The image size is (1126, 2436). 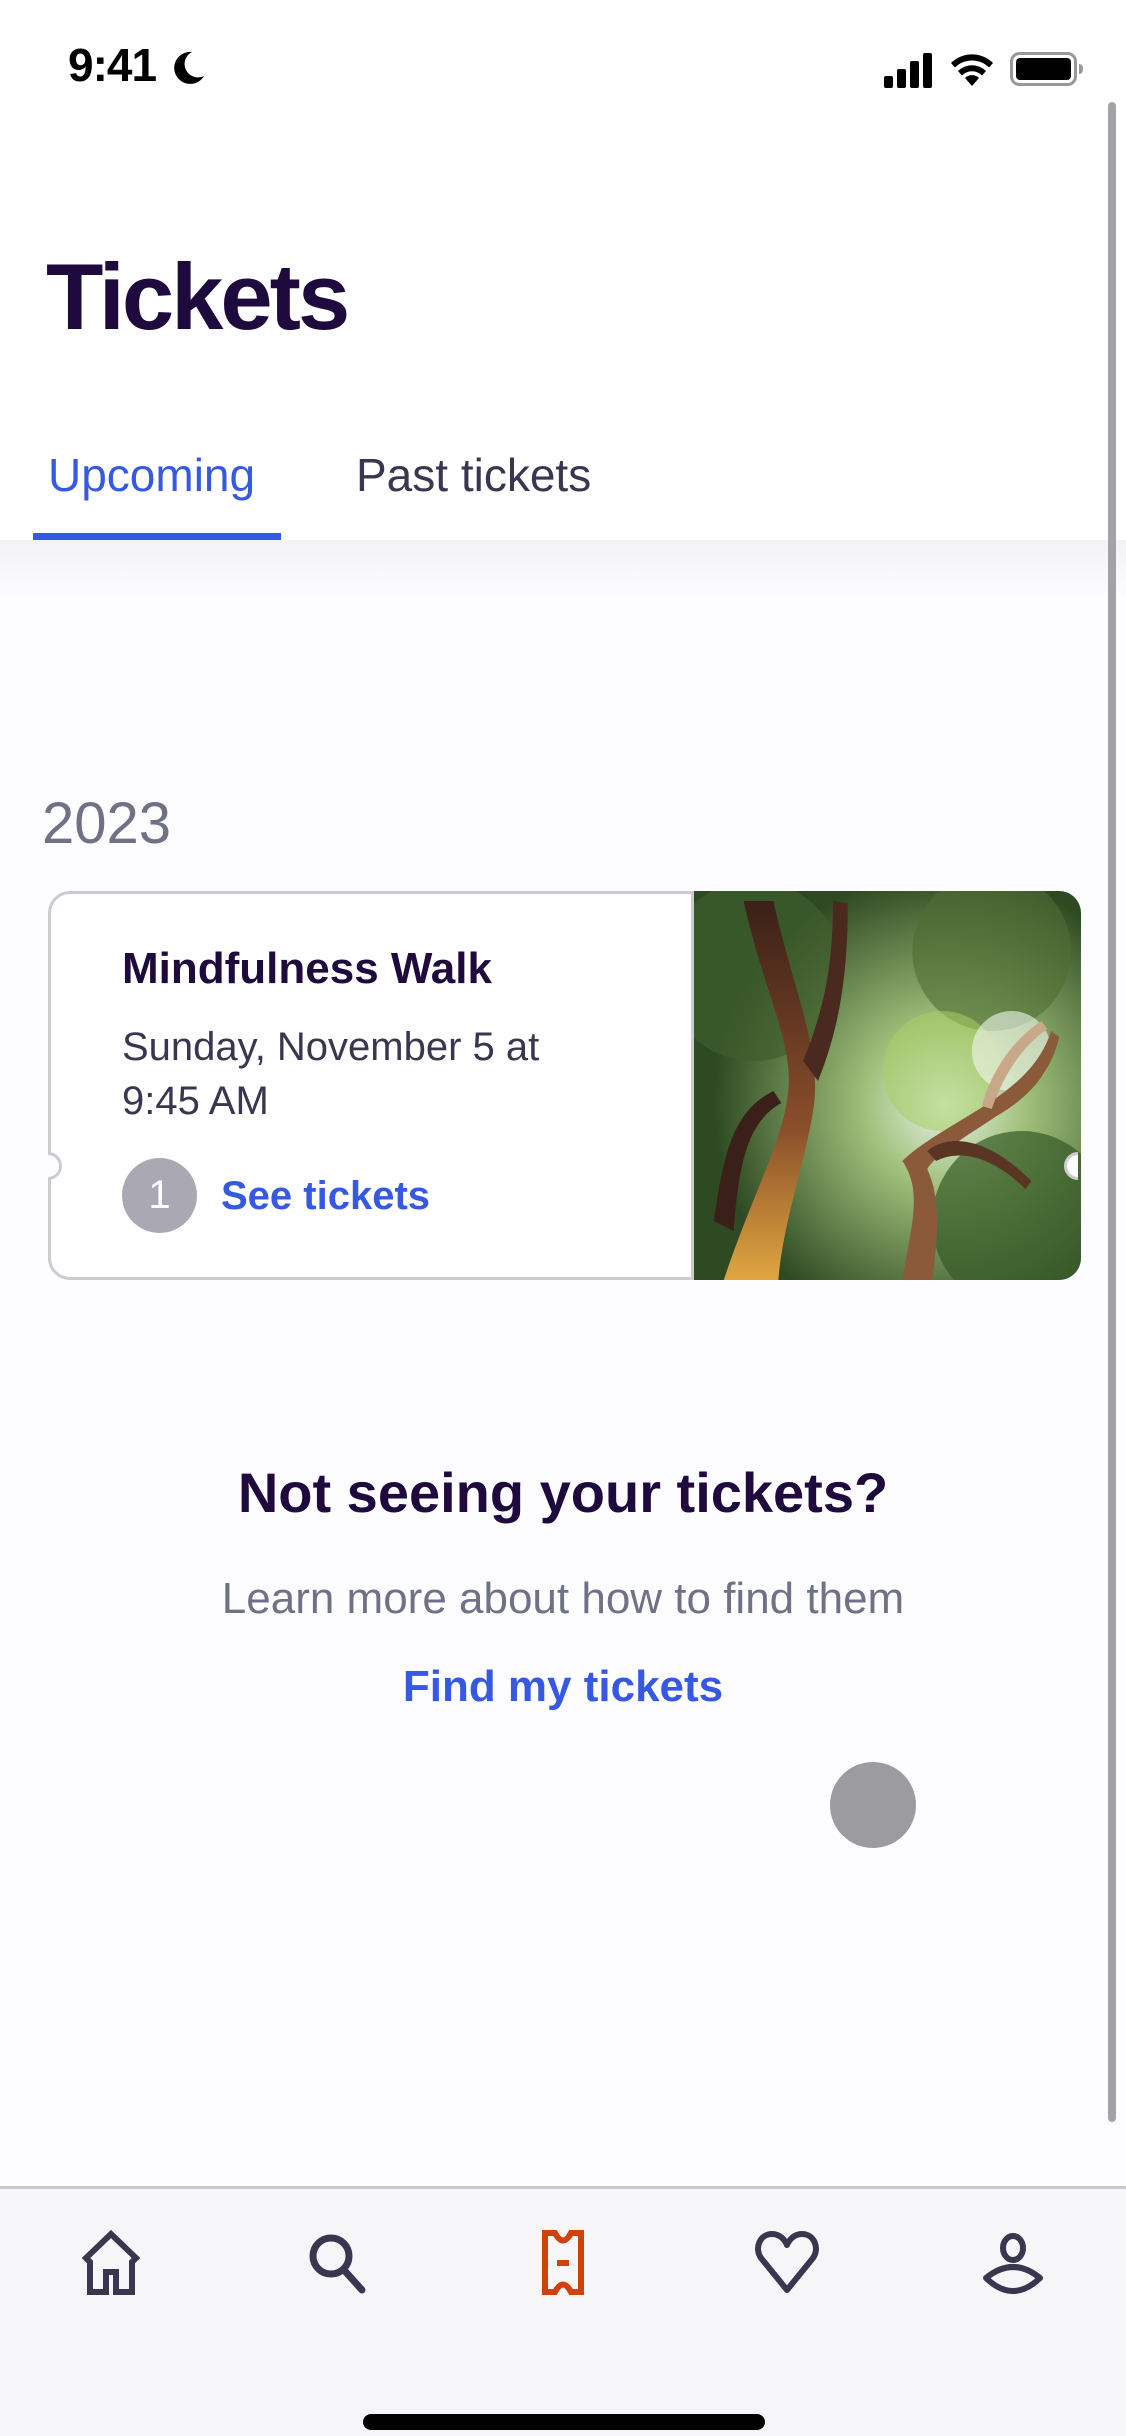 What do you see at coordinates (107, 823) in the screenshot?
I see `year-heading: 2023` at bounding box center [107, 823].